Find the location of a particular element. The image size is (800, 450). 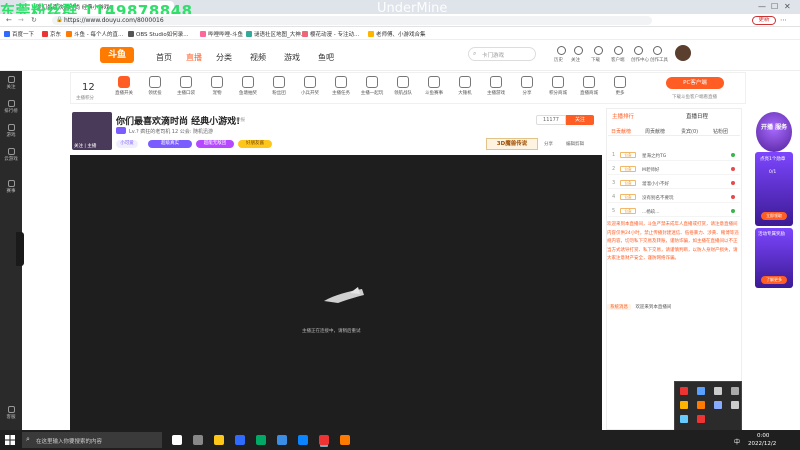

nav-item: 首页 is located at coordinates (164, 57).